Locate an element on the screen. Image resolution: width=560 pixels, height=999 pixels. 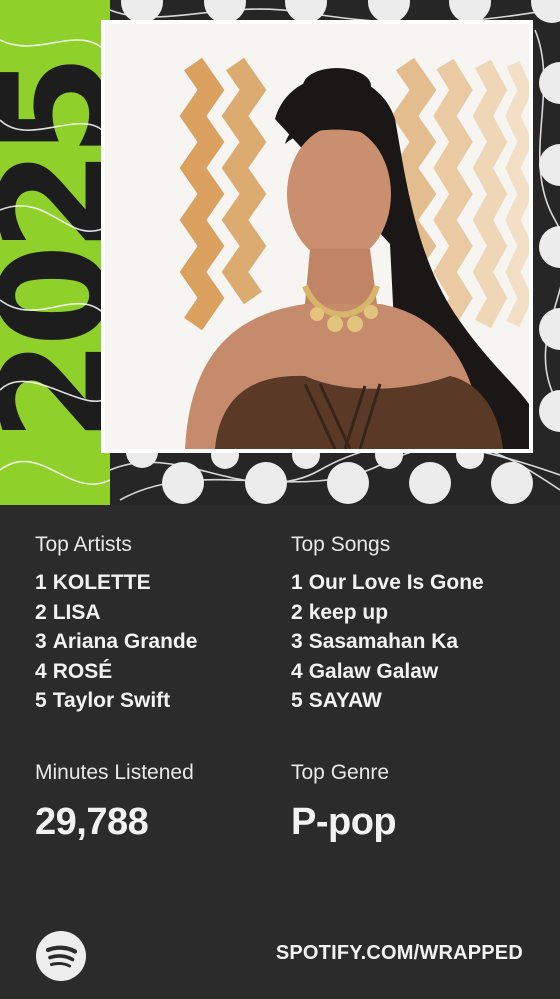
genre-label: Top Genre is located at coordinates (340, 772).